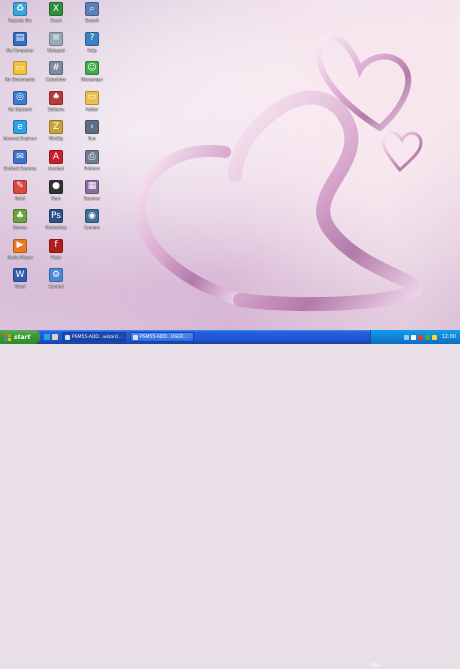 The height and width of the screenshot is (669, 460). I want to click on desktop-icon-label: Run, so click(92, 139).